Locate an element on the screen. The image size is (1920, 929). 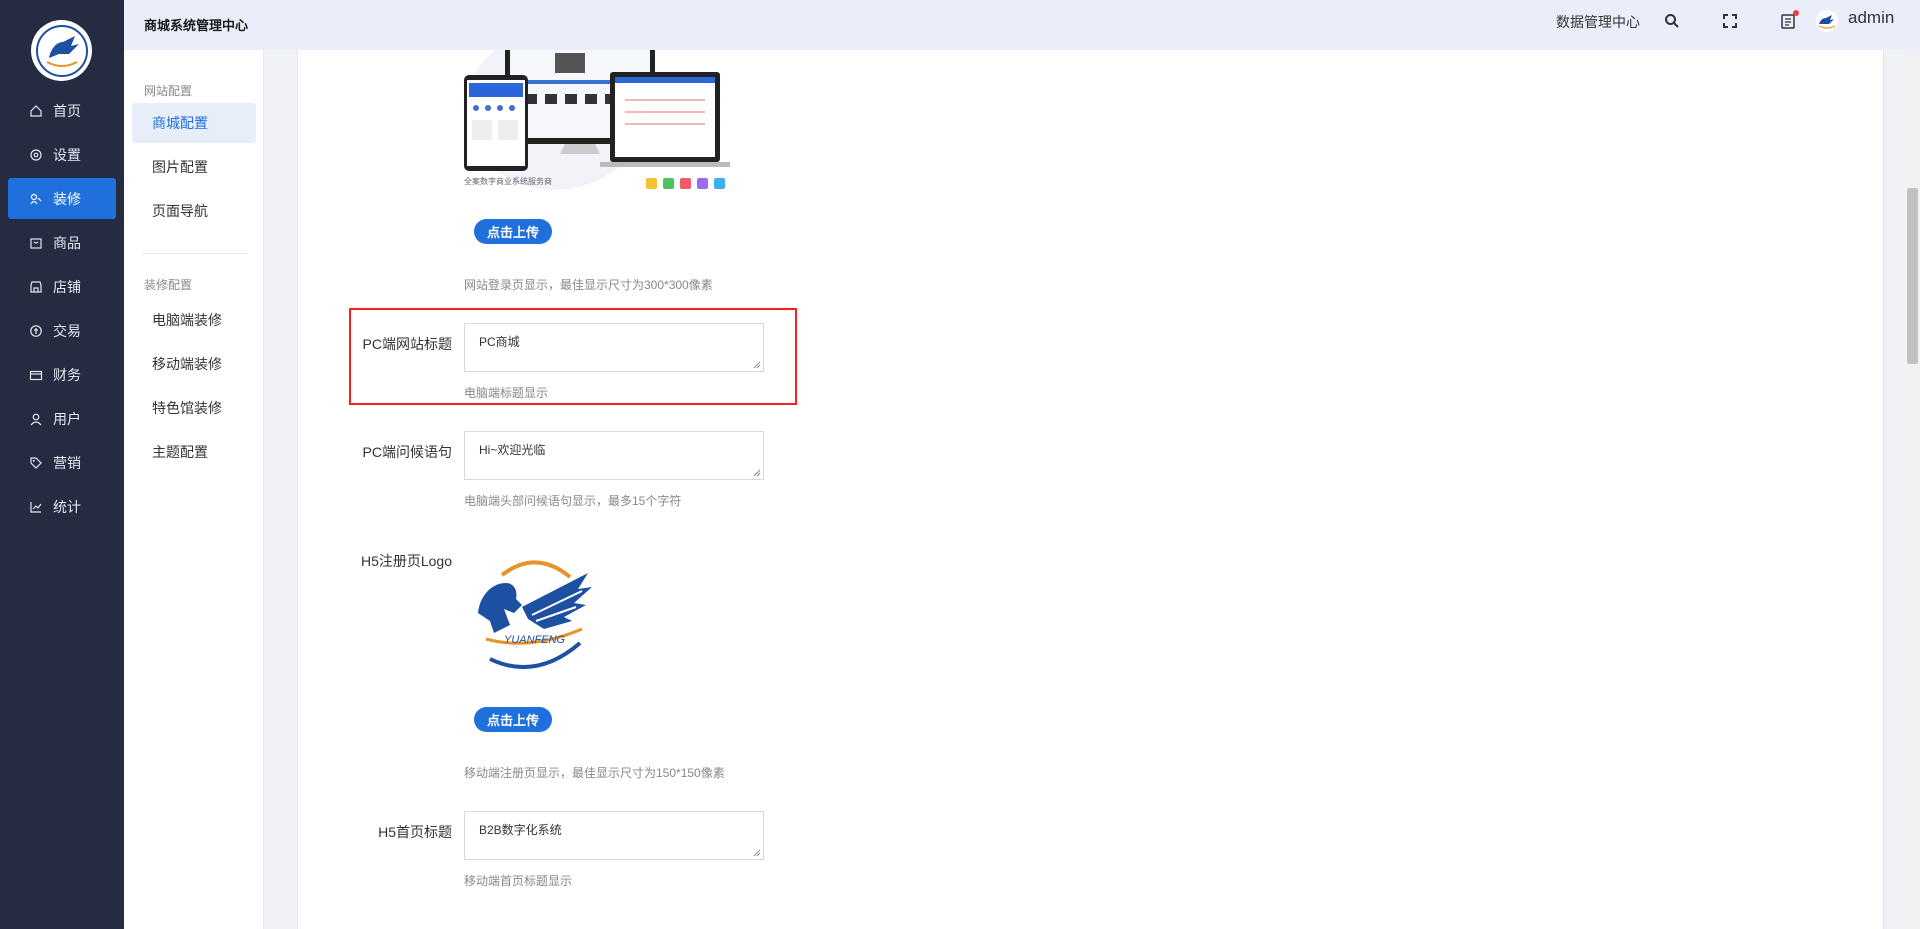
upload-button: 点击上传 is located at coordinates (513, 231).